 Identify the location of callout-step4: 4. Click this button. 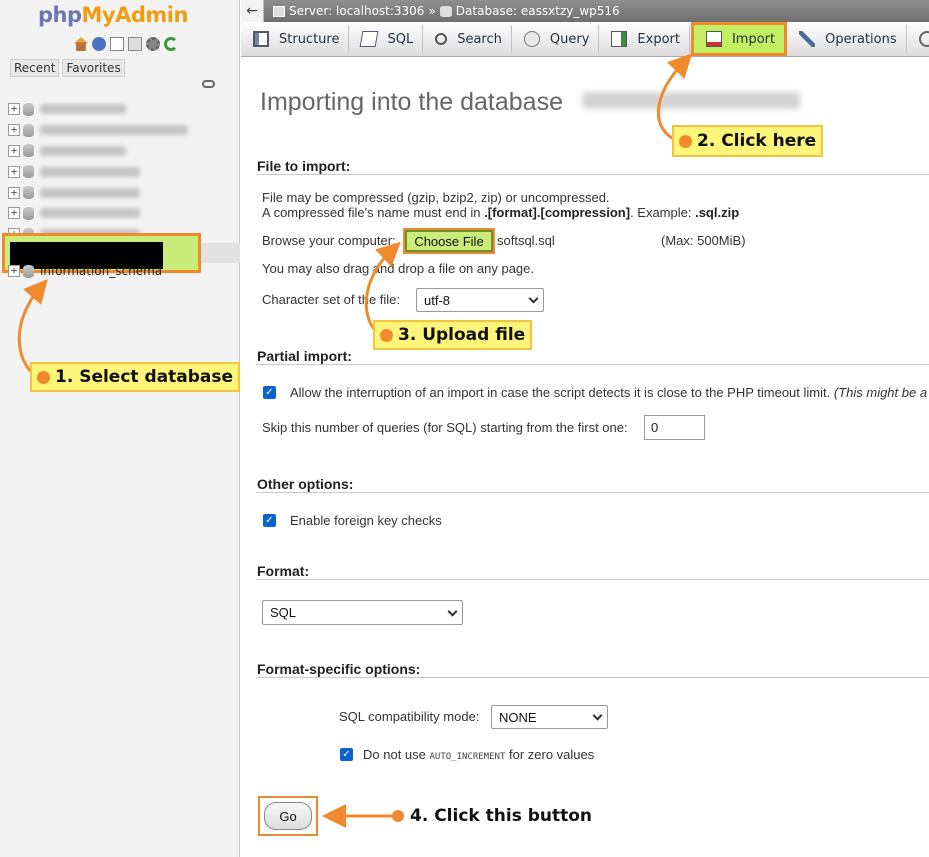
(501, 816).